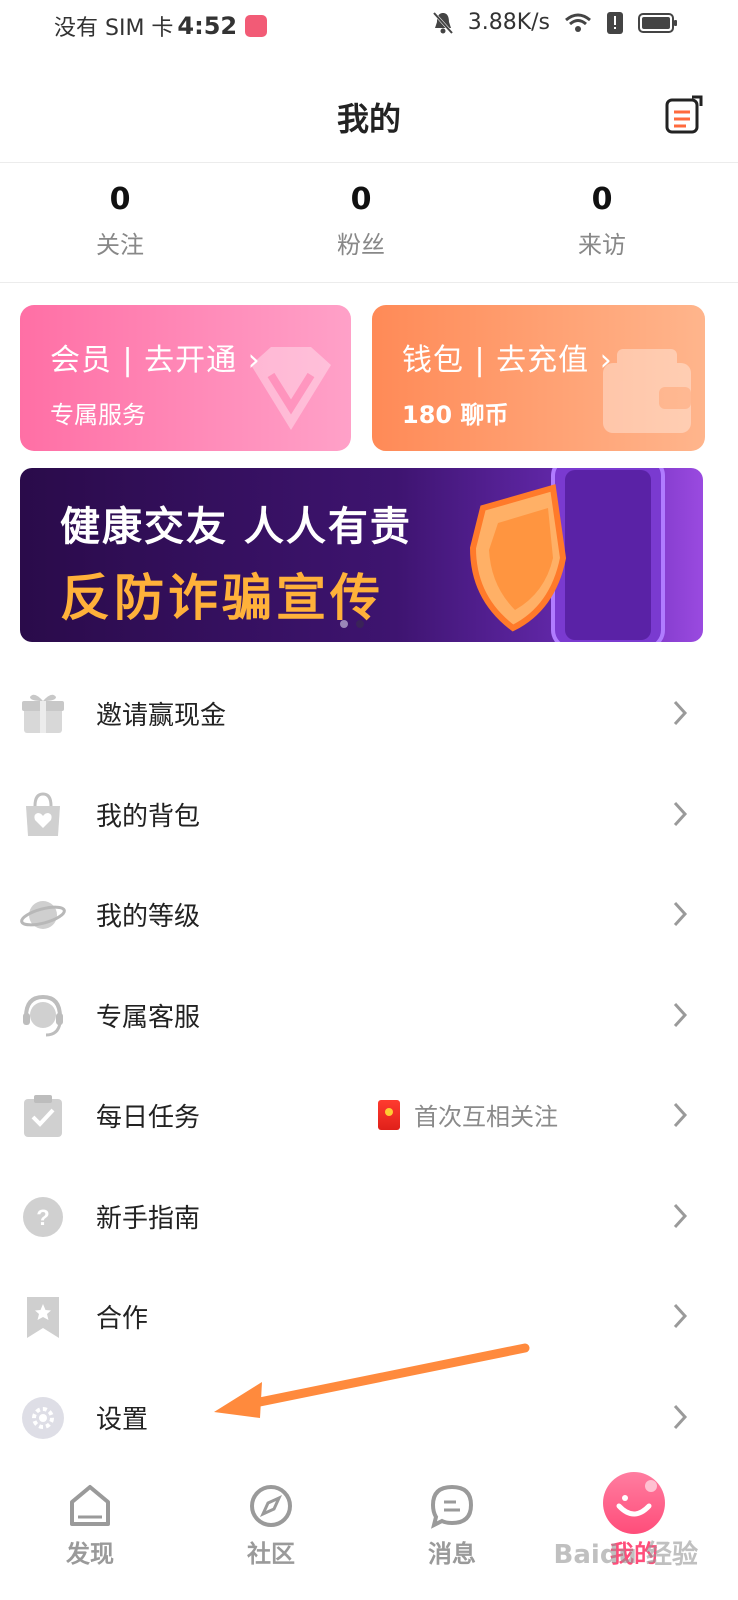  I want to click on wallet-card-subtitle: 180 聊币, so click(455, 415).